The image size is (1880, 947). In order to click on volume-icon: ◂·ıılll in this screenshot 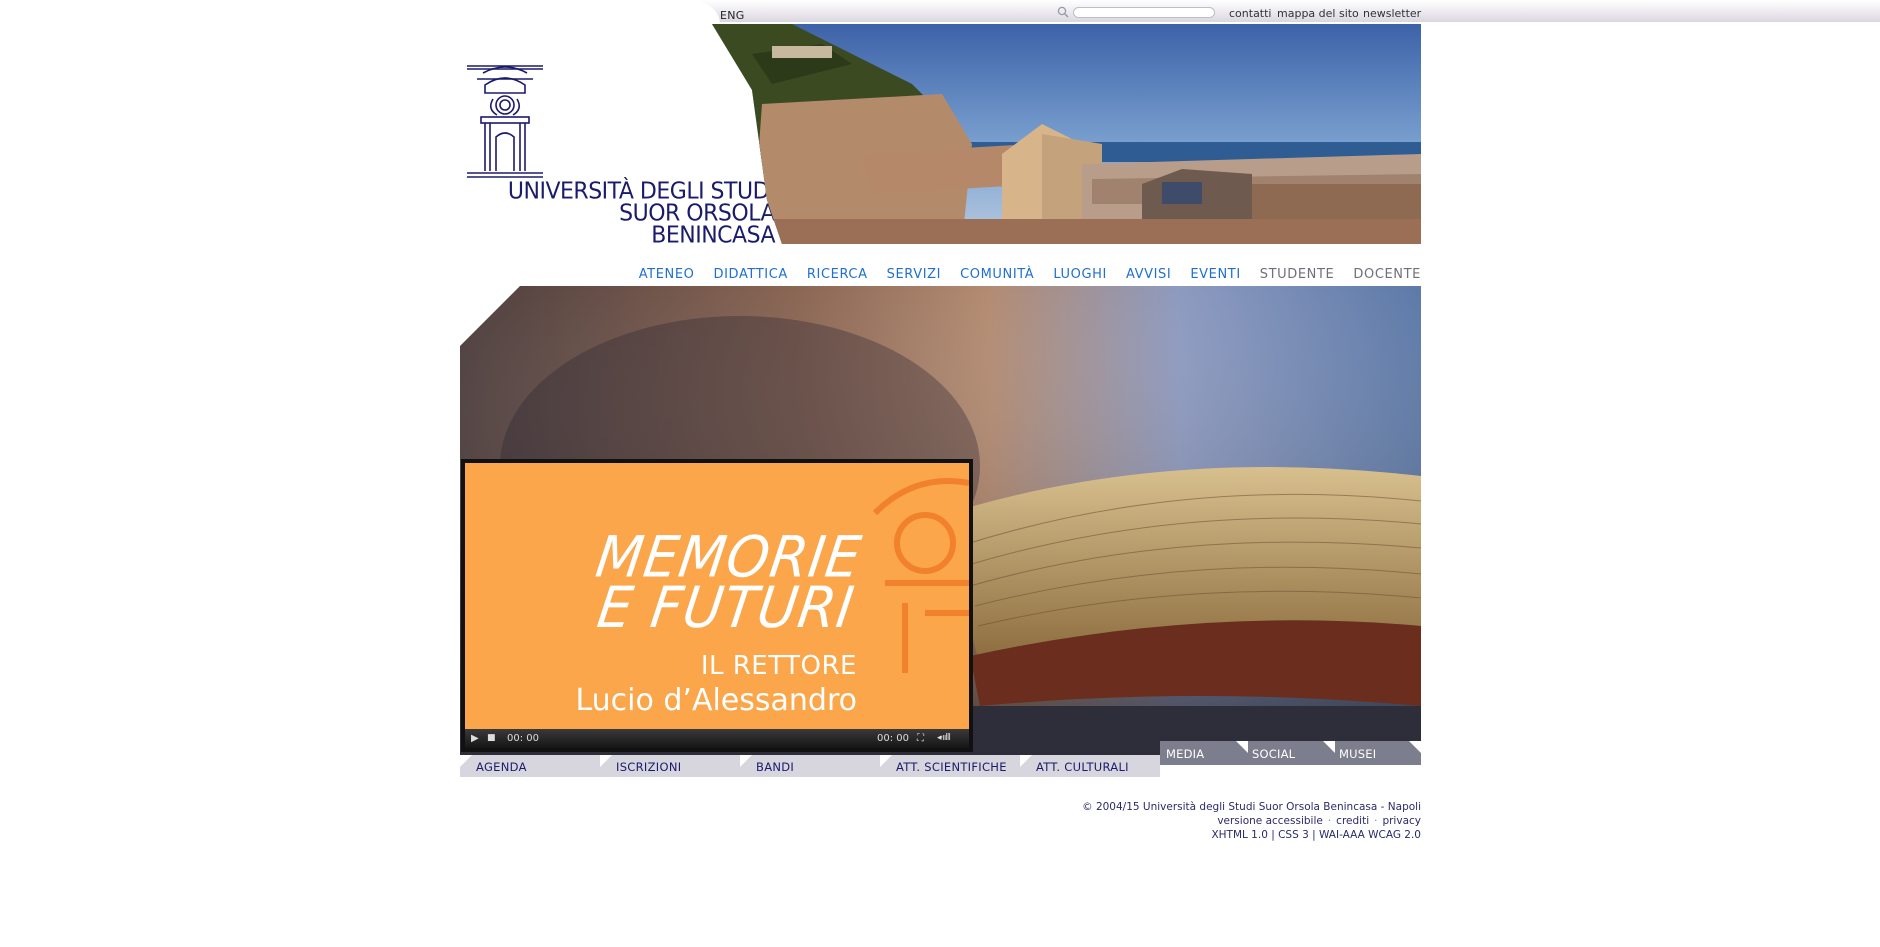, I will do `click(944, 738)`.